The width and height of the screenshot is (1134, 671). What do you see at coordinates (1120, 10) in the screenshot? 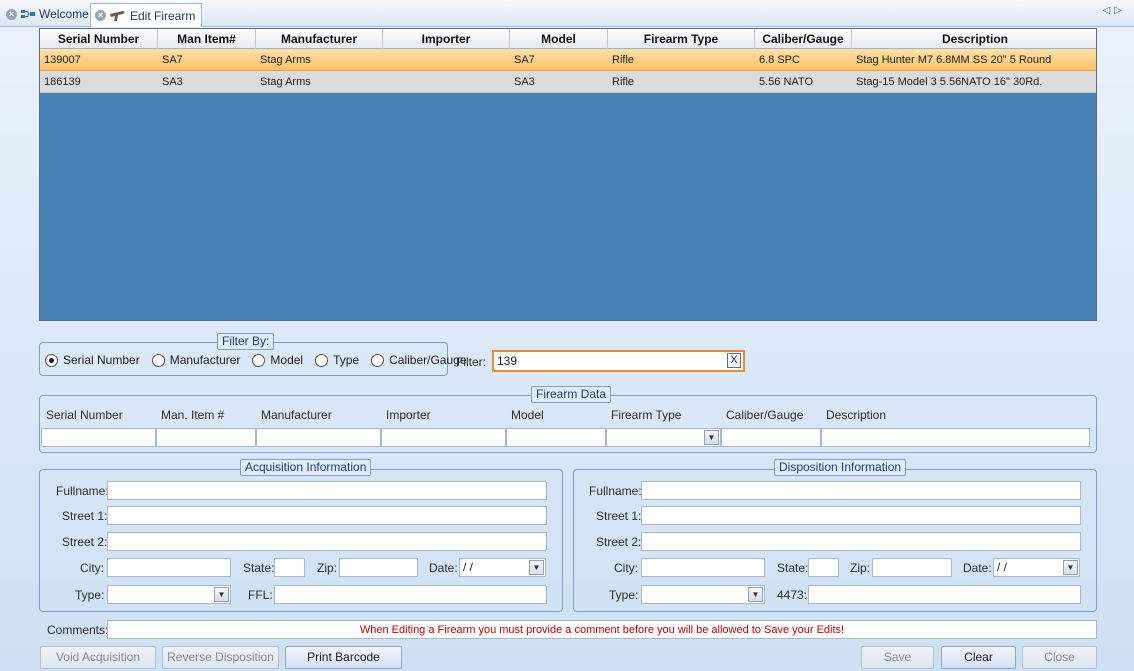
I see `scroll-right-icon: ▷` at bounding box center [1120, 10].